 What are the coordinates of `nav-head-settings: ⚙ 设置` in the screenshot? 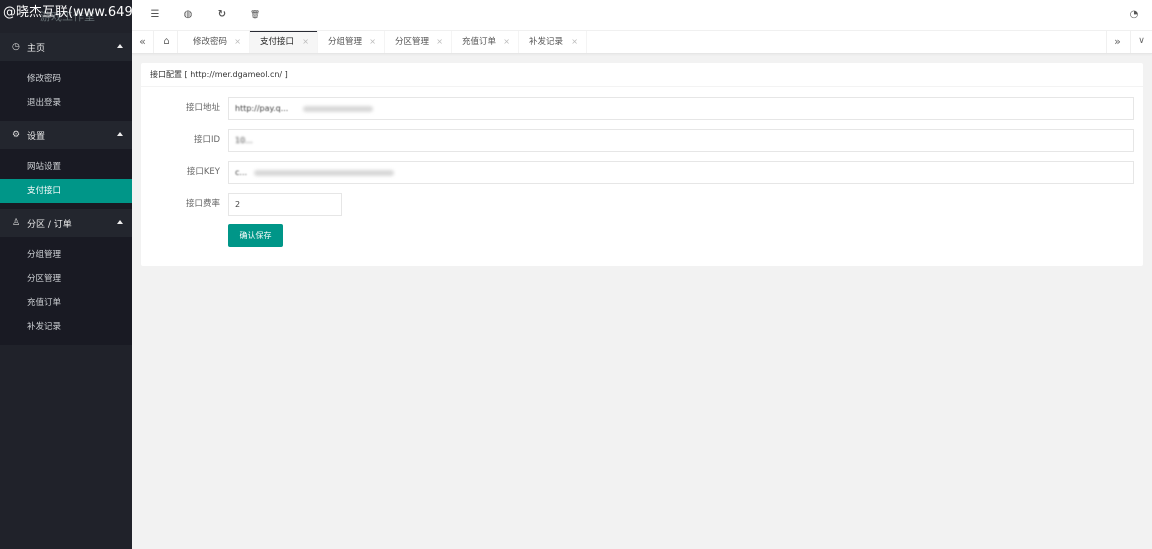 It's located at (66, 135).